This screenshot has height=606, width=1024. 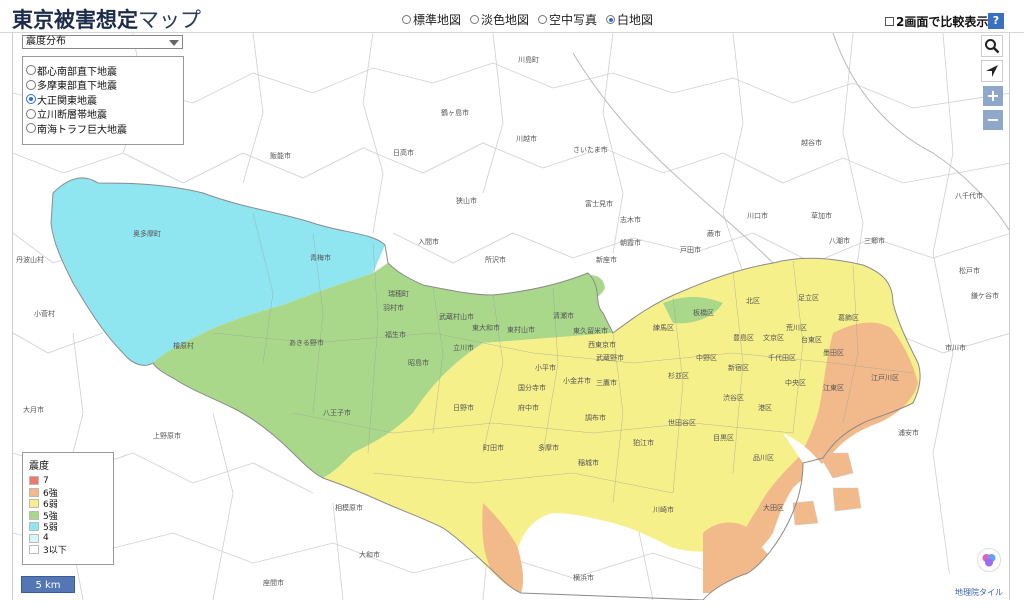 I want to click on legend-label: 4, so click(x=46, y=538).